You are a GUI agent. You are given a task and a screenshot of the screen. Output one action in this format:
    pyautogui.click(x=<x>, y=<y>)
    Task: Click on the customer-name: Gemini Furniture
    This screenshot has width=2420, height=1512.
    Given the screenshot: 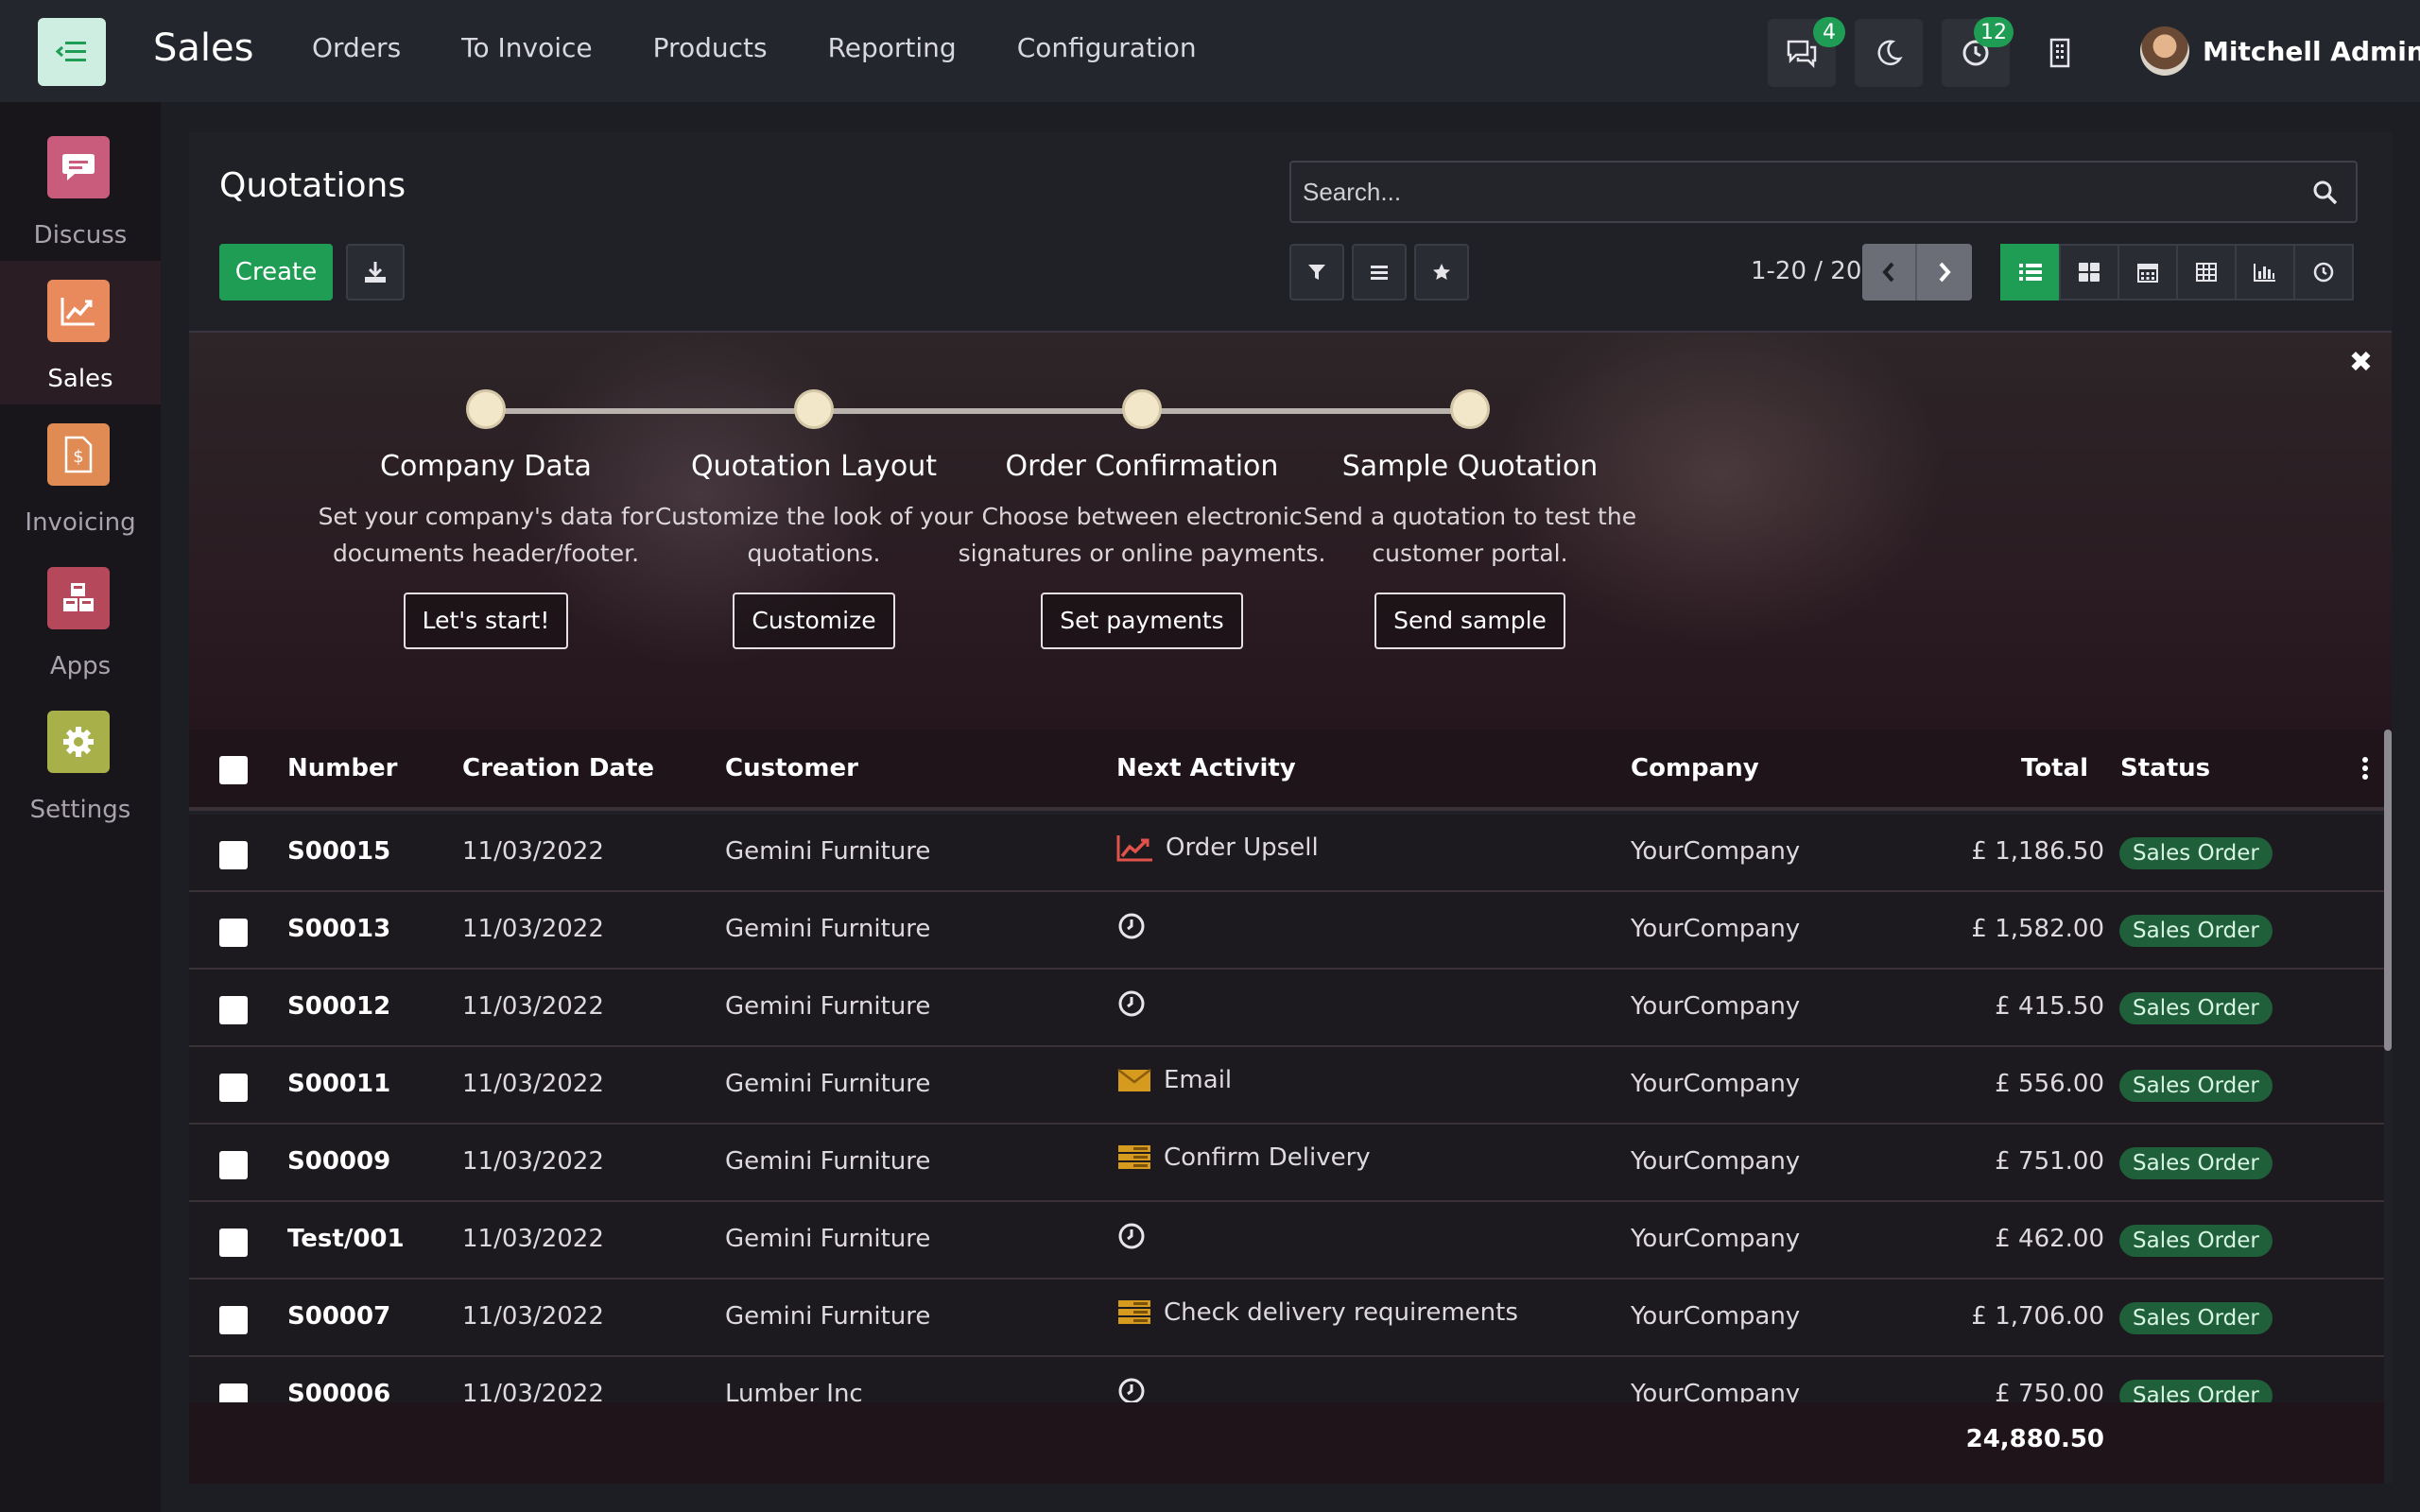 What is the action you would take?
    pyautogui.click(x=828, y=1161)
    